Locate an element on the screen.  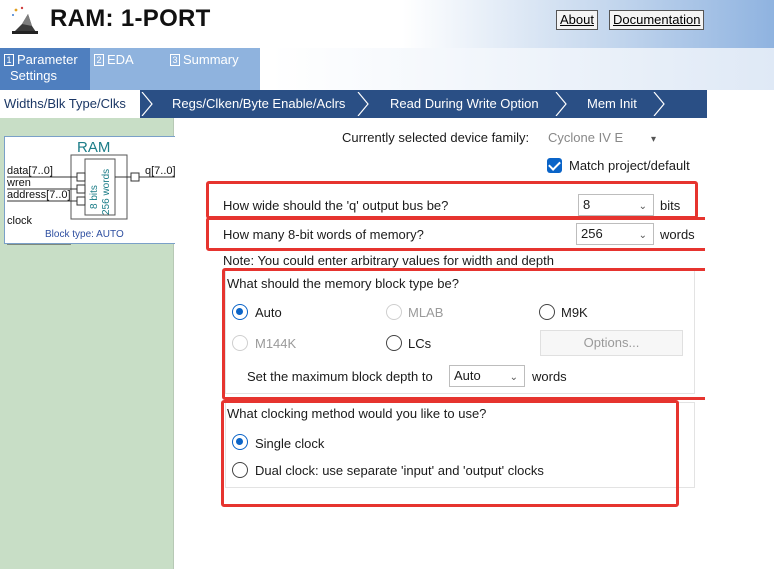
documentation-button: Documentation is located at coordinates (657, 20).